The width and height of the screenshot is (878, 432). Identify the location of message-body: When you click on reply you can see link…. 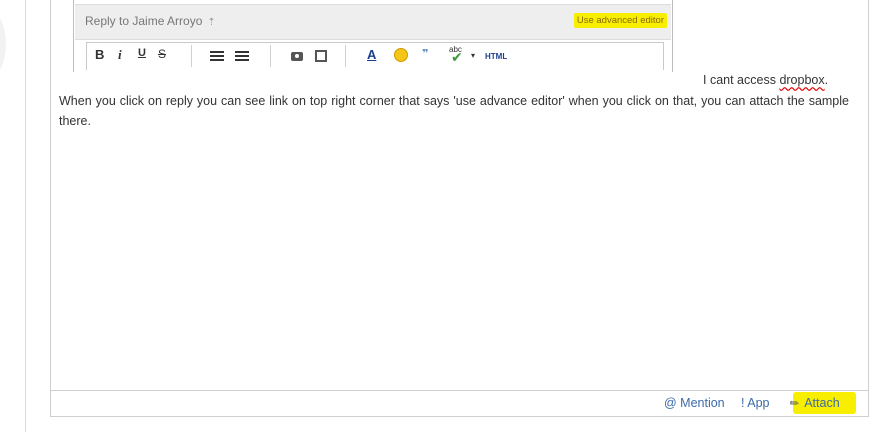
(454, 111).